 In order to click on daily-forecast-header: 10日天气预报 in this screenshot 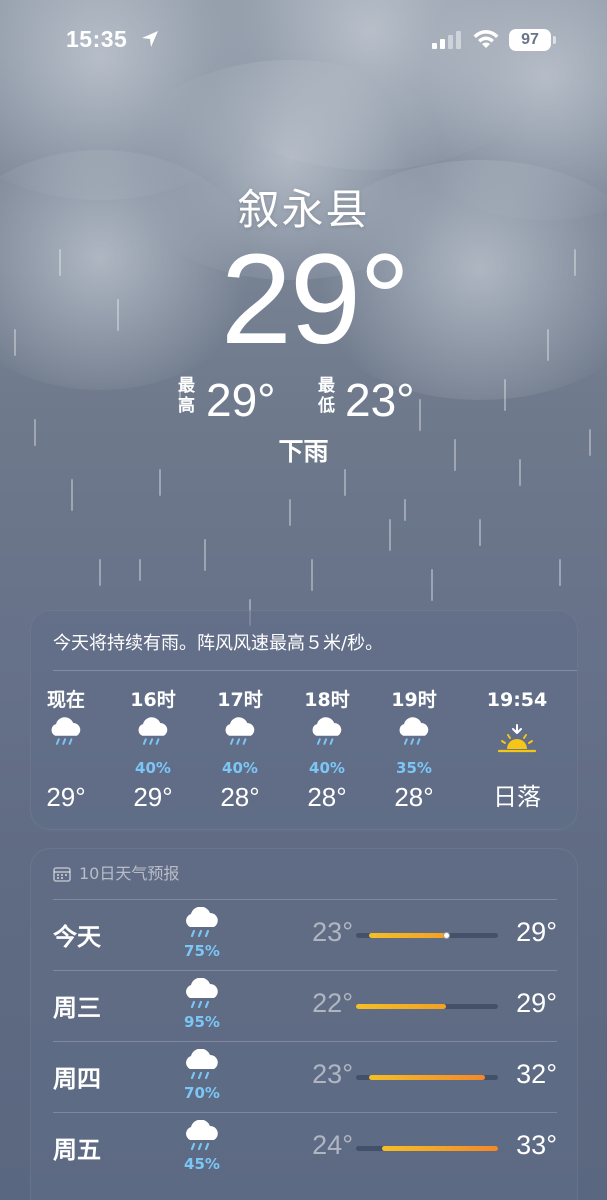, I will do `click(116, 874)`.